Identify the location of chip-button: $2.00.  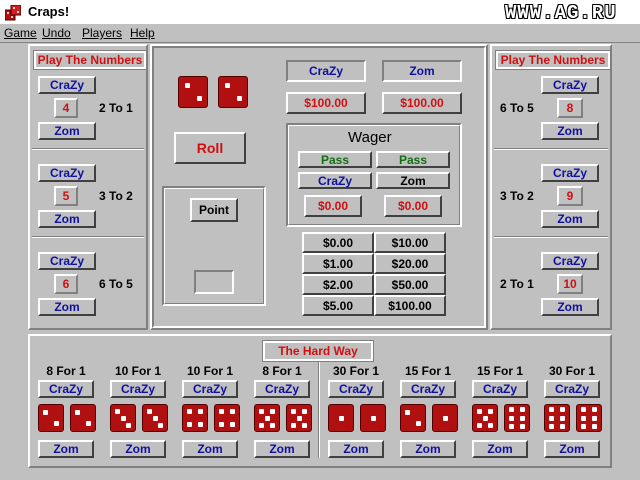
(338, 284).